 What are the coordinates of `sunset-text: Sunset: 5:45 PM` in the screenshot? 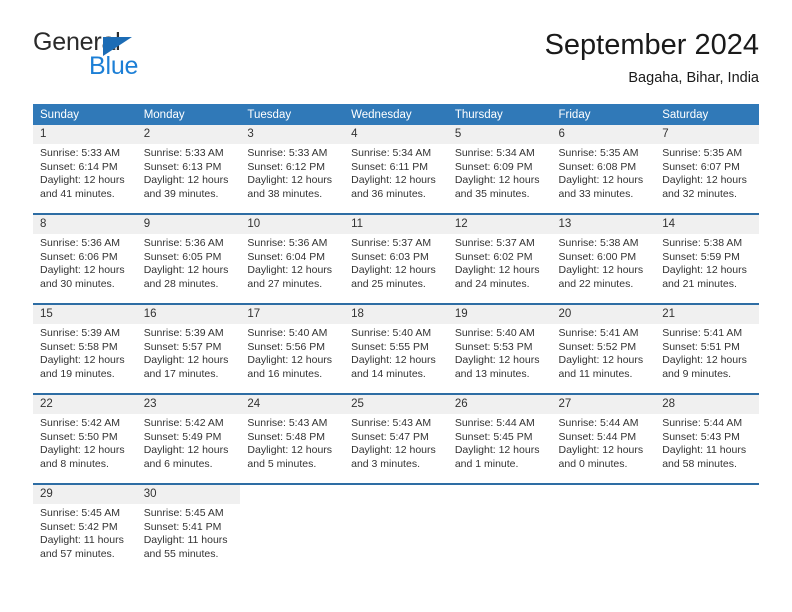 It's located at (493, 436).